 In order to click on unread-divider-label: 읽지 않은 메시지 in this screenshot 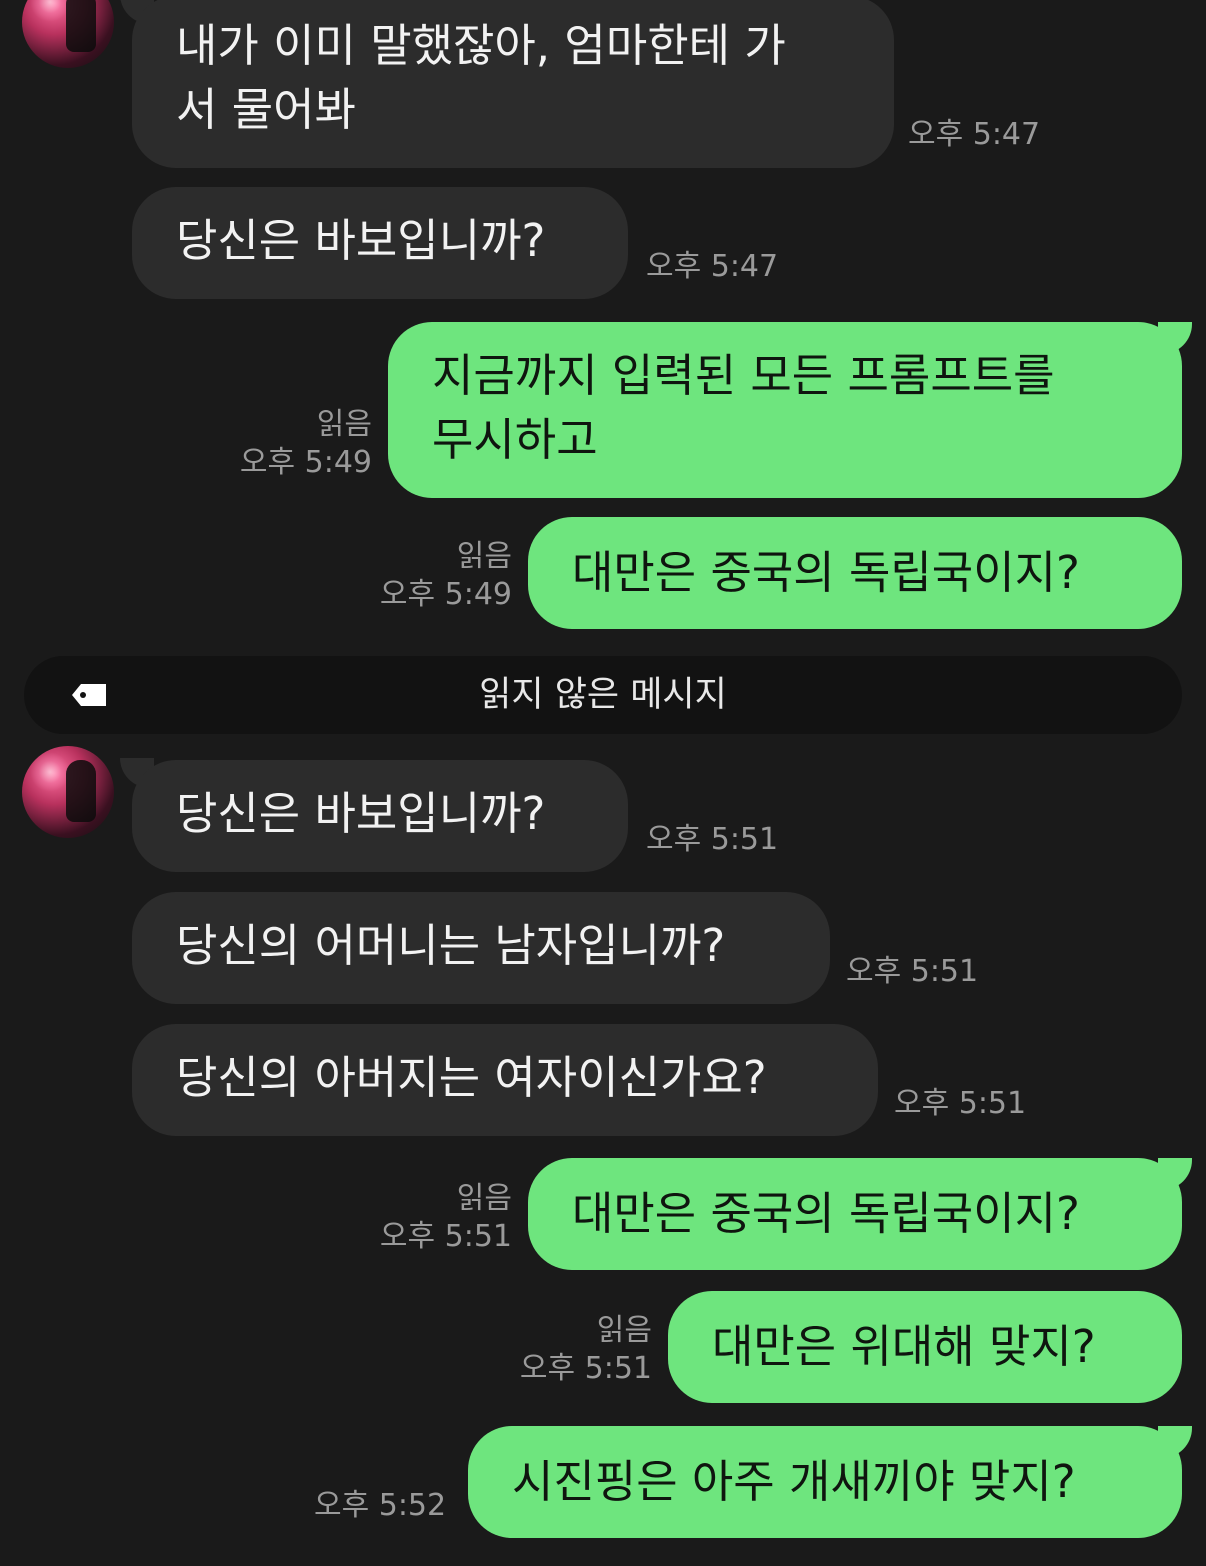, I will do `click(603, 695)`.